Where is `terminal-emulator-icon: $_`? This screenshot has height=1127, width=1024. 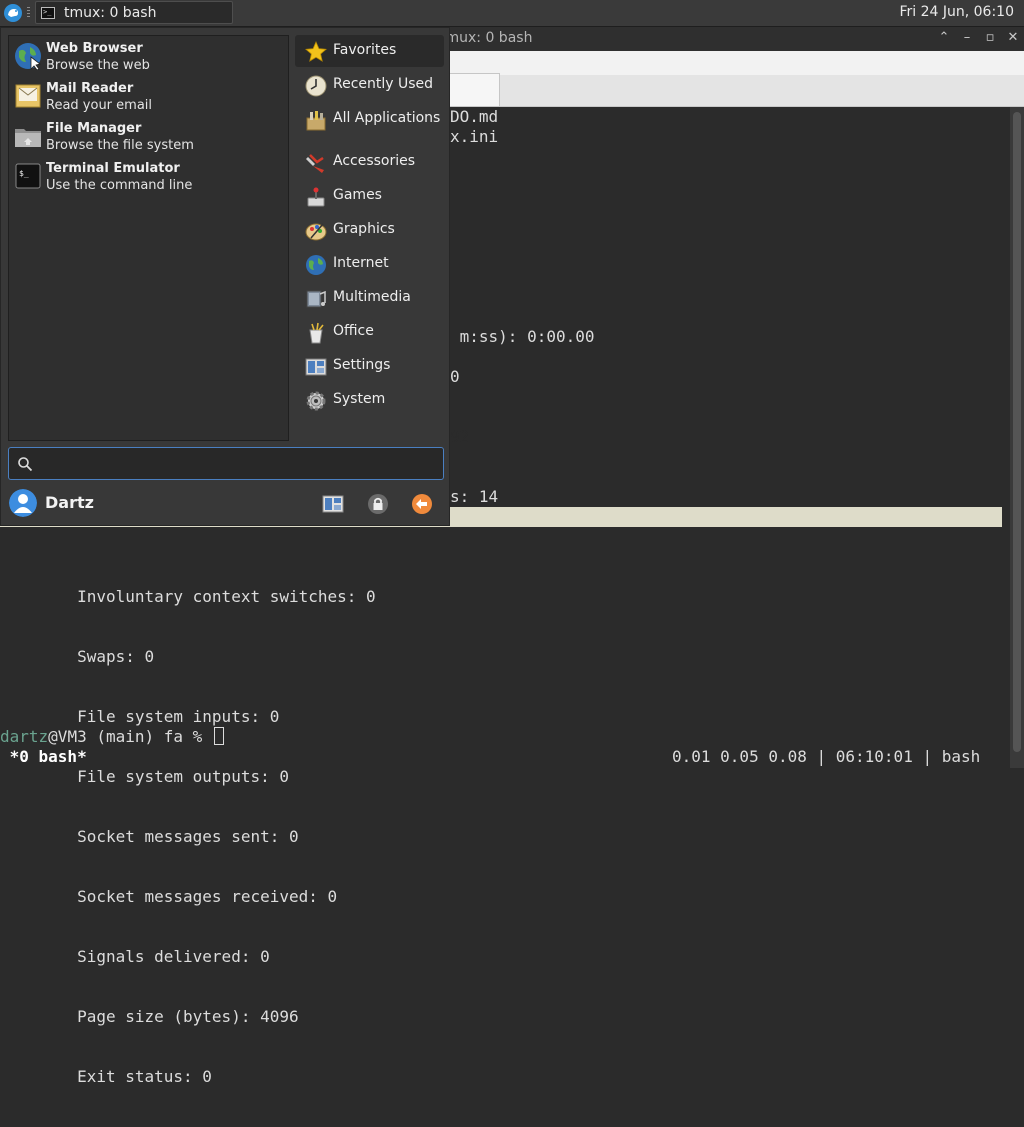
terminal-emulator-icon: $_ is located at coordinates (28, 176).